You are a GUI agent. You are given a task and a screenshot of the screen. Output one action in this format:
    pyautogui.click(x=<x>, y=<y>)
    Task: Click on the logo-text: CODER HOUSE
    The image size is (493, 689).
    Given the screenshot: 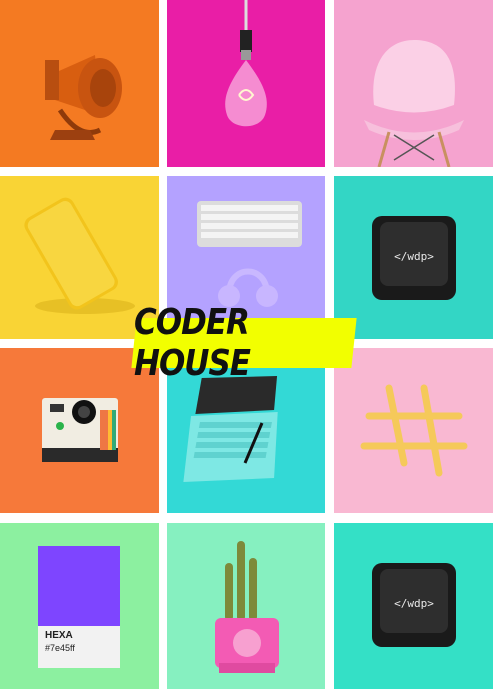 What is the action you would take?
    pyautogui.click(x=192, y=343)
    